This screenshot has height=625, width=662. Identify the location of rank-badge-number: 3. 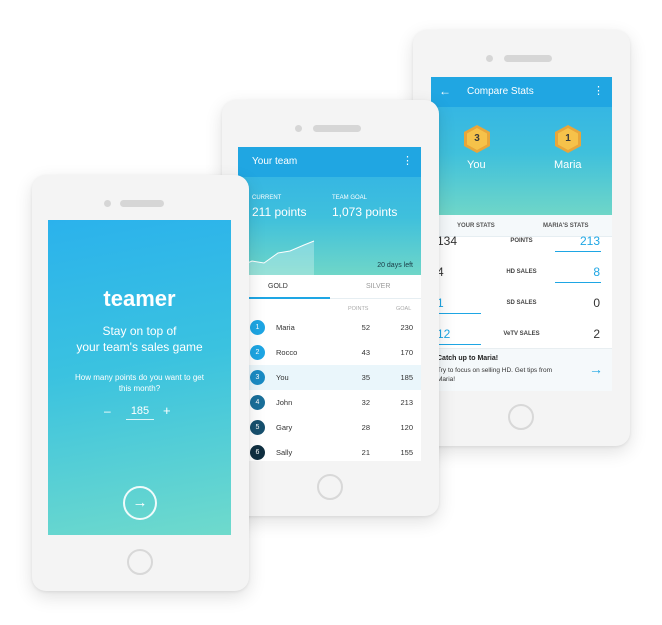
(477, 139).